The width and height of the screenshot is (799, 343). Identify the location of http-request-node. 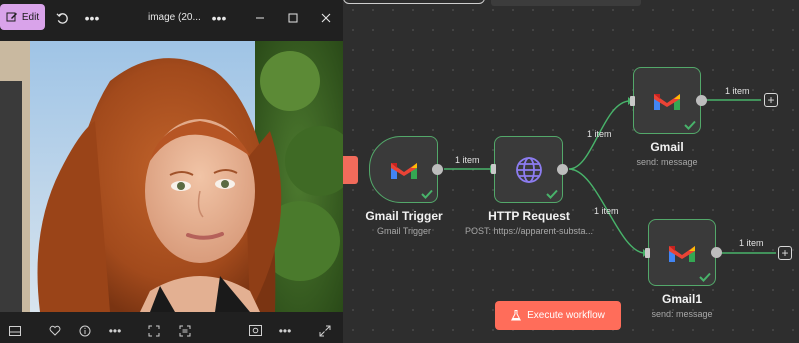
(528, 169).